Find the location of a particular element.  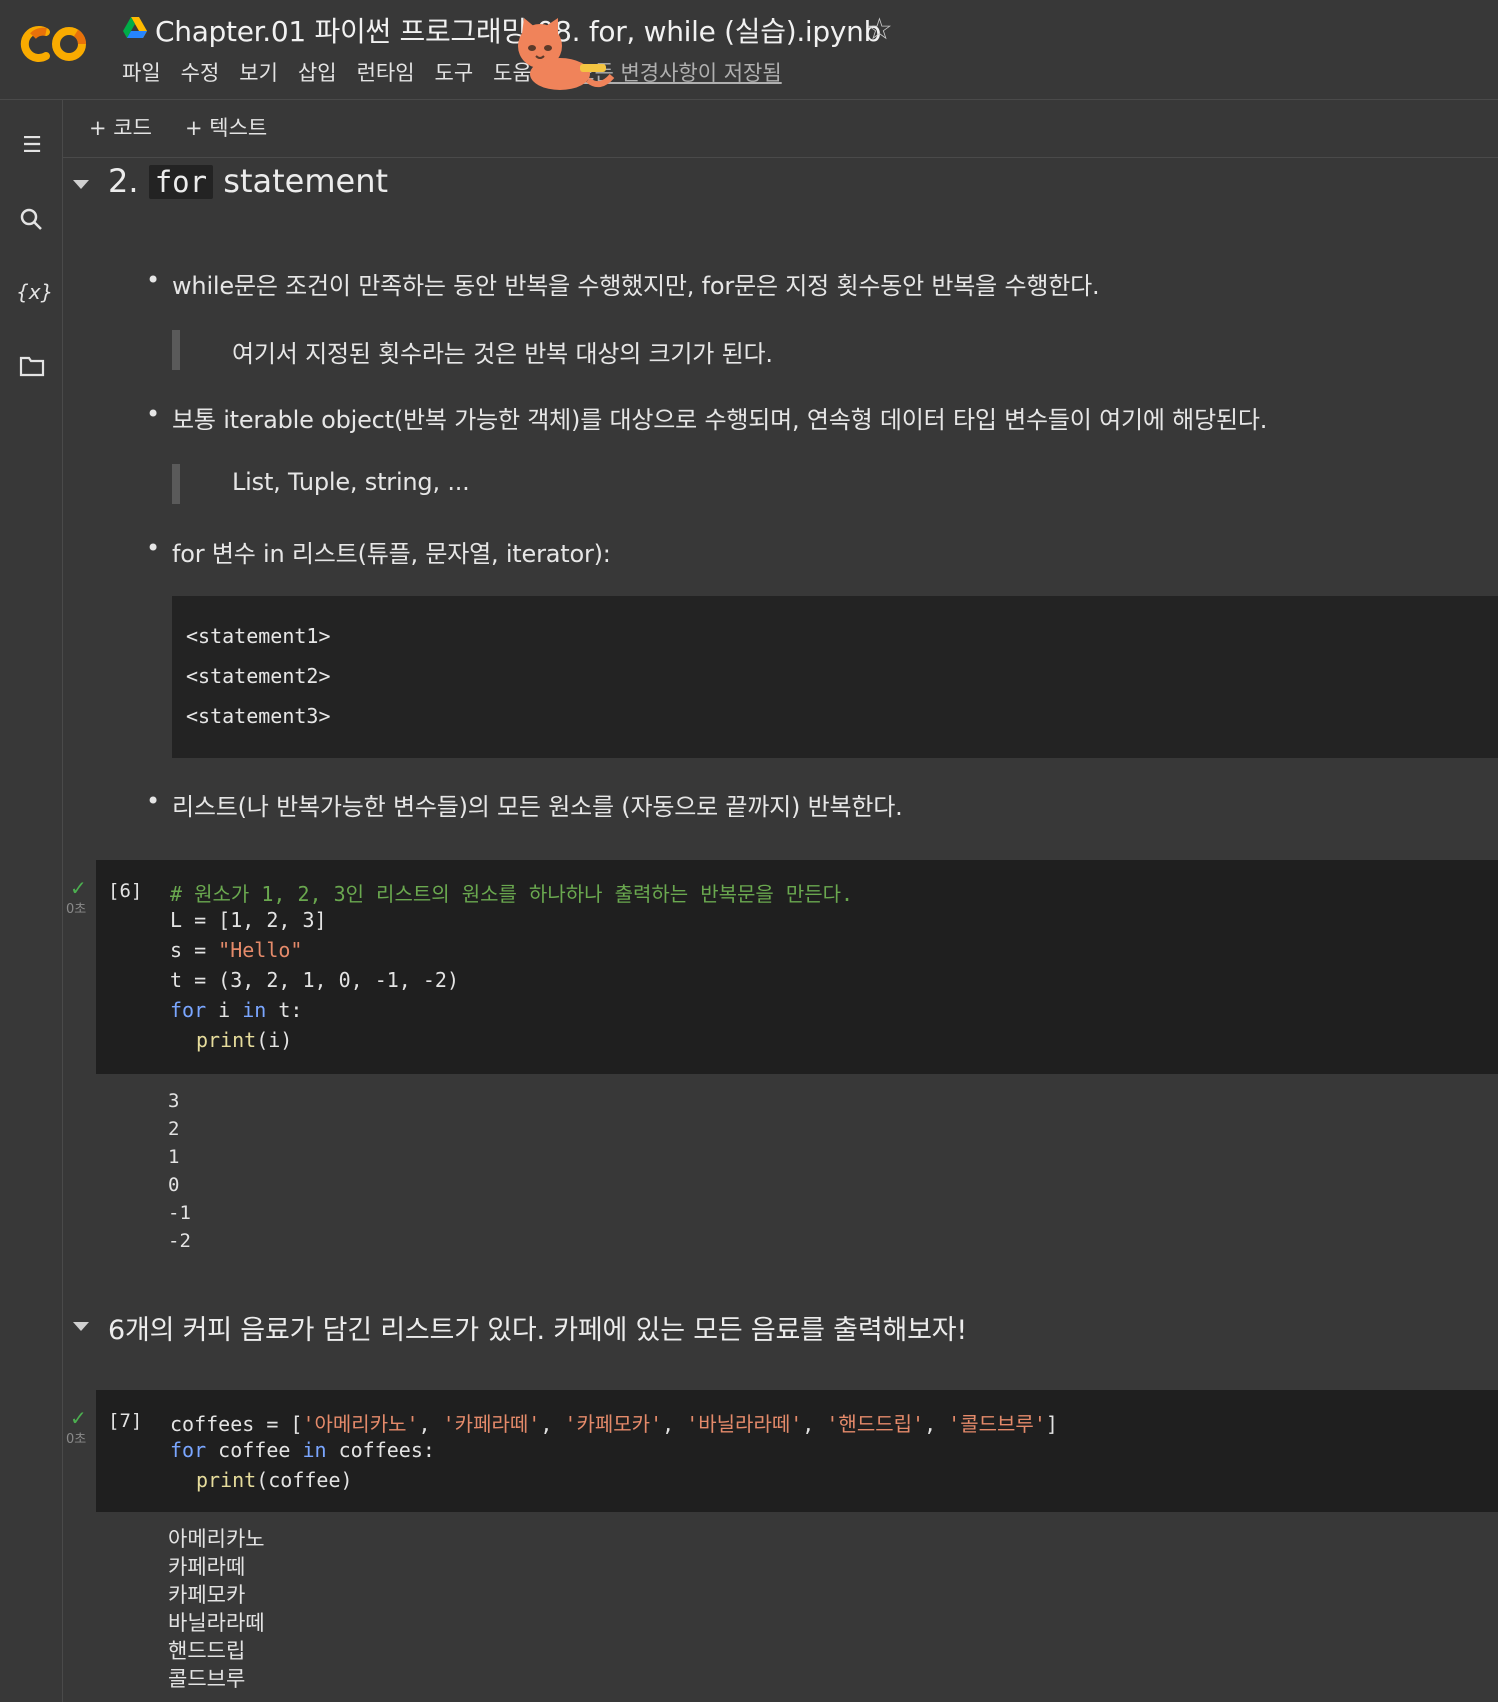

menu-bar: 파일 수정 보기 삽입 런타임 도구 도움말 모든 변경사항이 저장됨 is located at coordinates (447, 73).